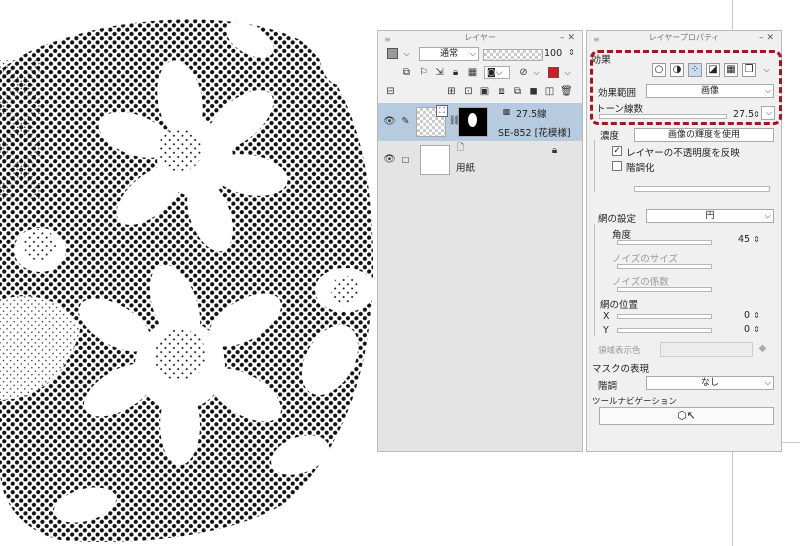 The image size is (800, 546). I want to click on reflect-opacity-checkbox: ✓, so click(617, 151).